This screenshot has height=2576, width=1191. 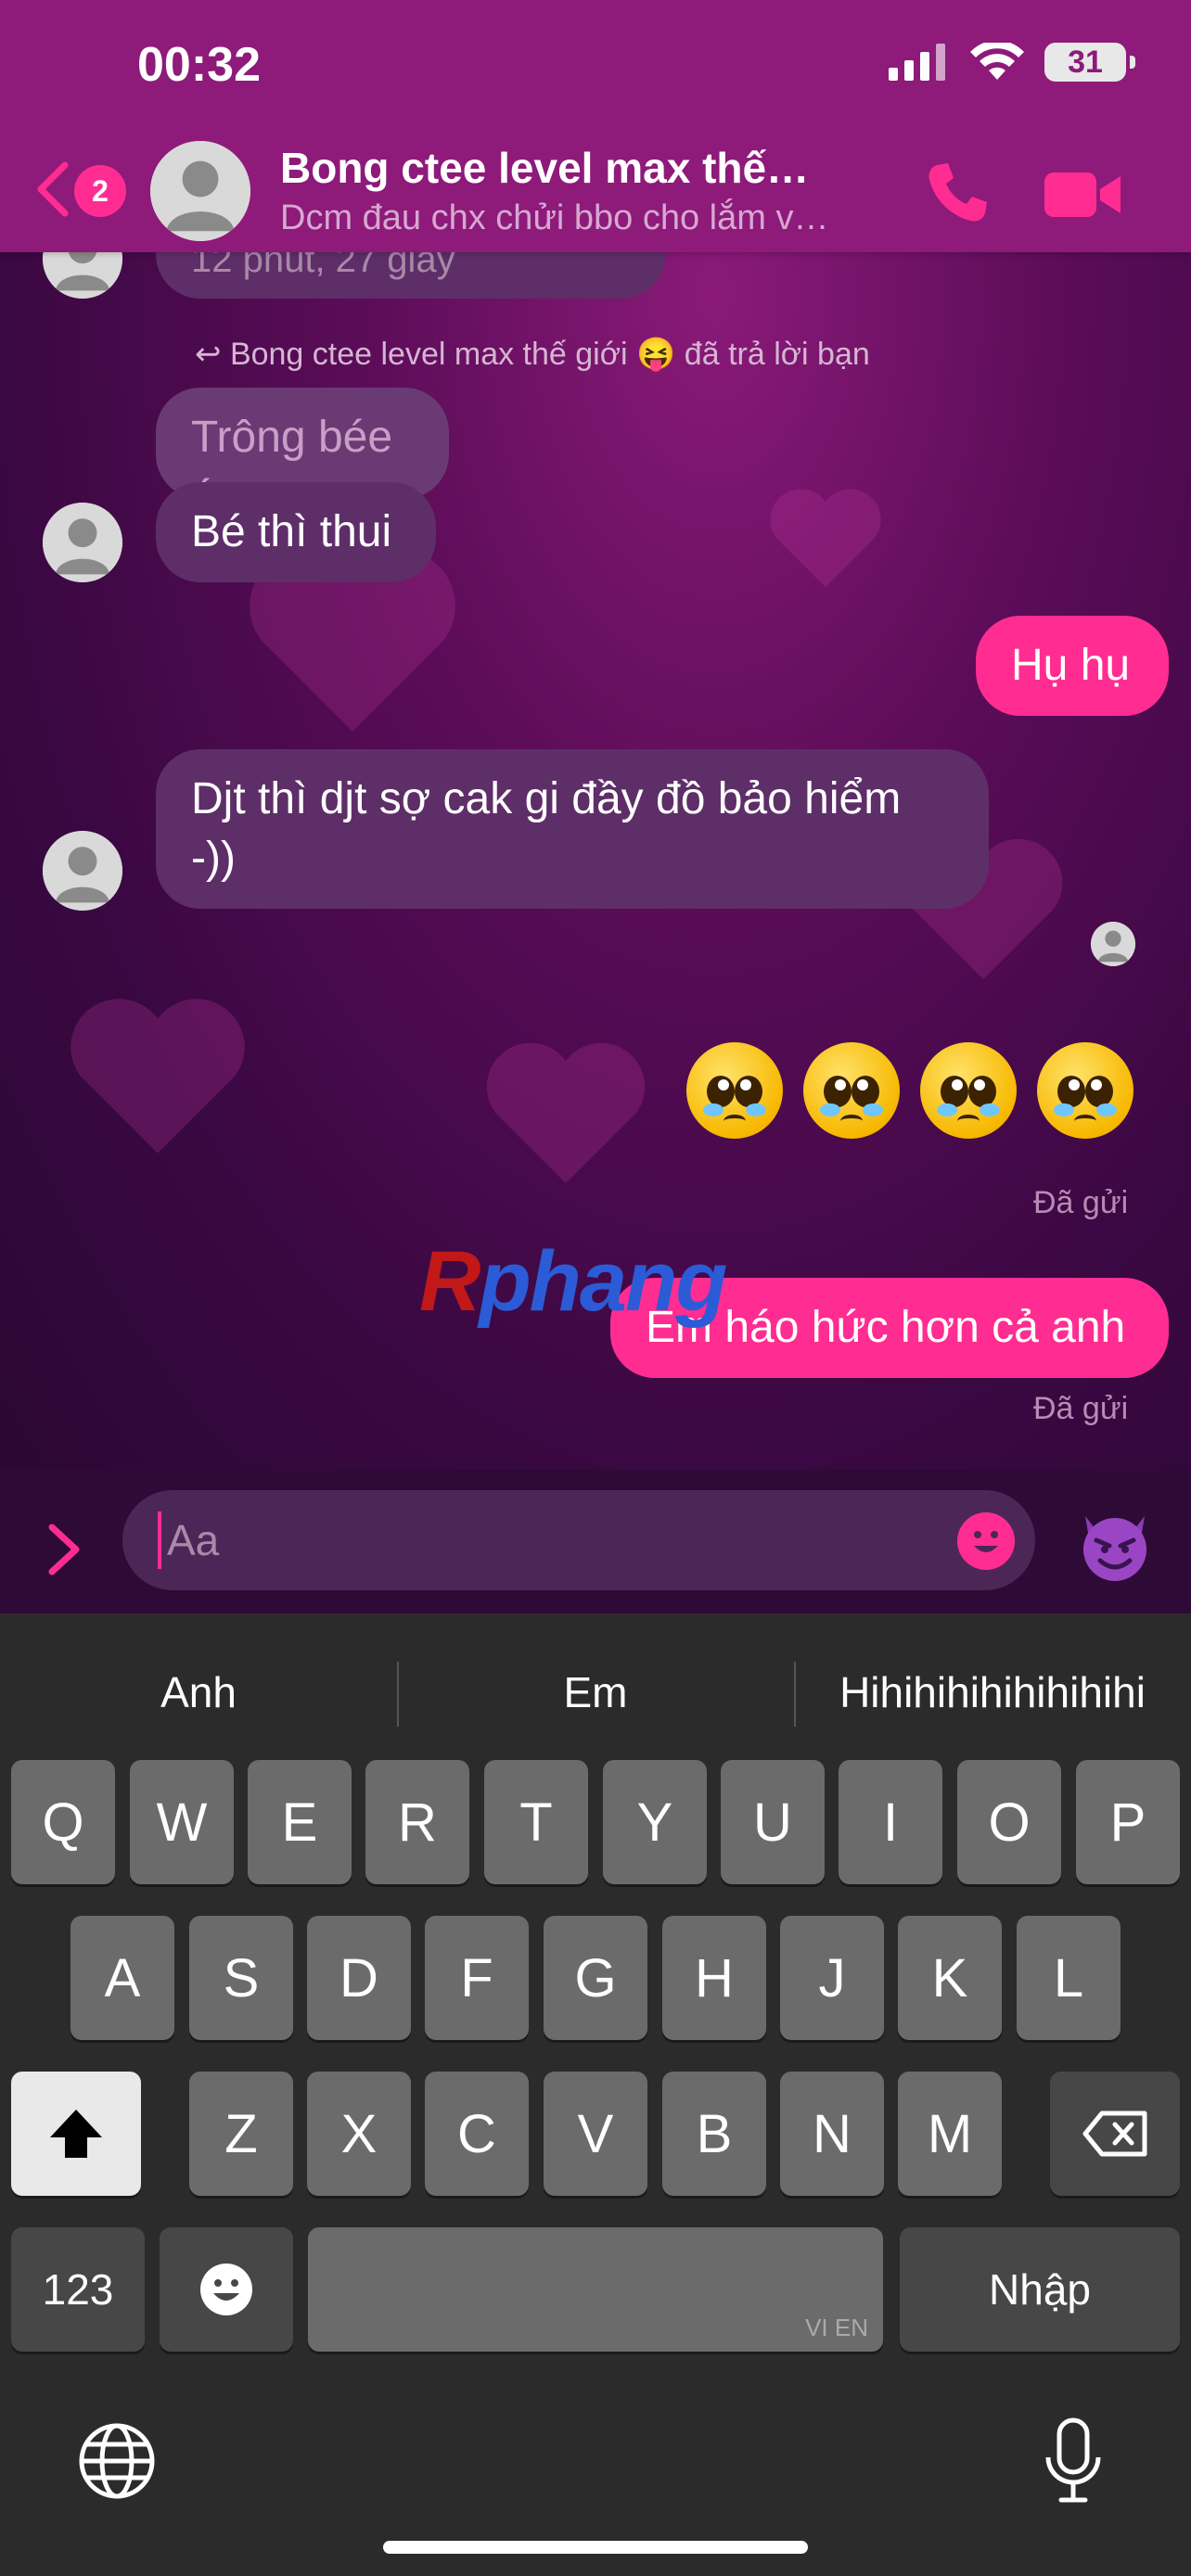 What do you see at coordinates (655, 1822) in the screenshot?
I see `key-y: Y` at bounding box center [655, 1822].